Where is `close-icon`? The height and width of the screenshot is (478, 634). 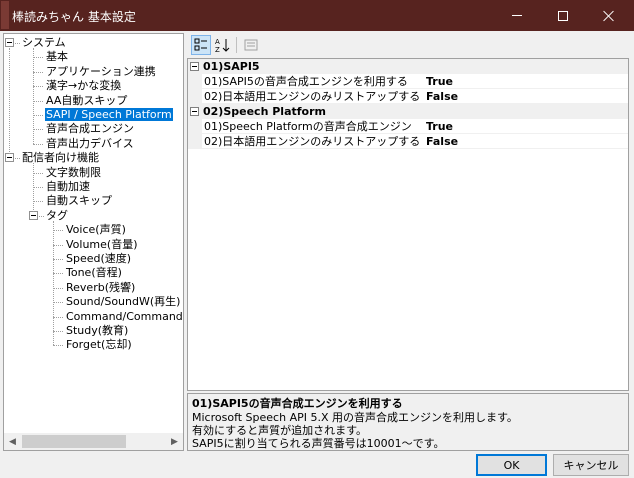
close-icon is located at coordinates (609, 16).